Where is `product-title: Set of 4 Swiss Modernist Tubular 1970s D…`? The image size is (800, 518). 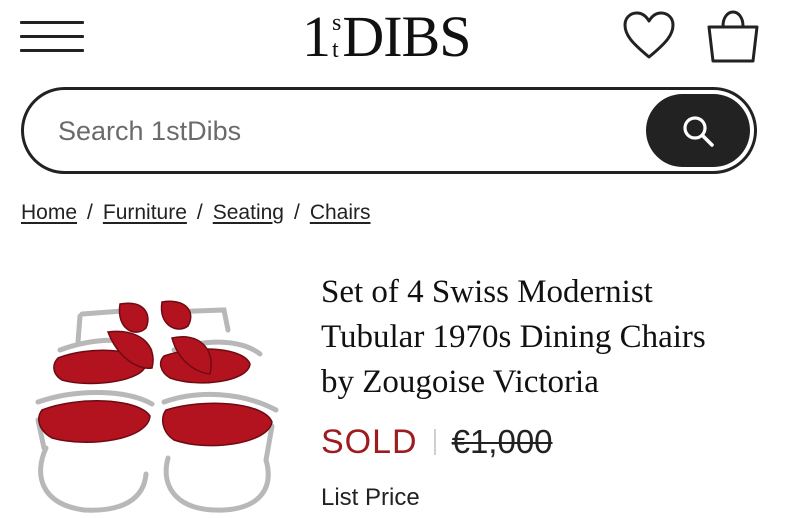 product-title: Set of 4 Swiss Modernist Tubular 1970s D… is located at coordinates (541, 337).